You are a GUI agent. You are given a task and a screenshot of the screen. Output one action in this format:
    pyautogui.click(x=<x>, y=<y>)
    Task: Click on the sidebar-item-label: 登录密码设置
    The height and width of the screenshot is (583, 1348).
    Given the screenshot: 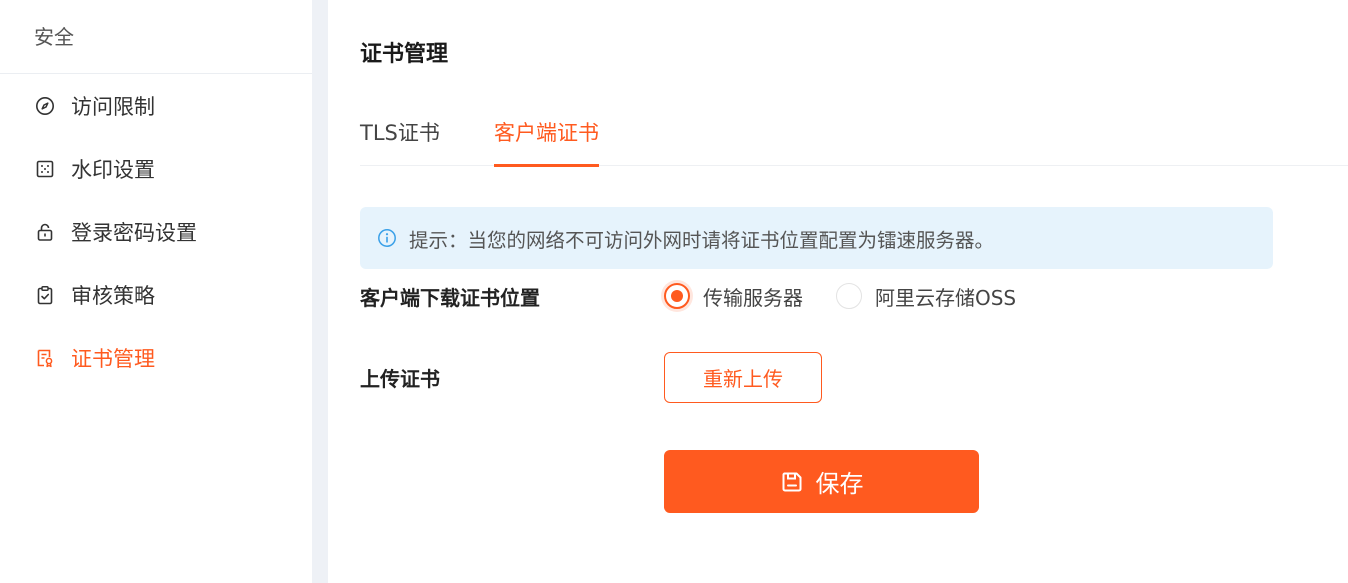 What is the action you would take?
    pyautogui.click(x=134, y=233)
    